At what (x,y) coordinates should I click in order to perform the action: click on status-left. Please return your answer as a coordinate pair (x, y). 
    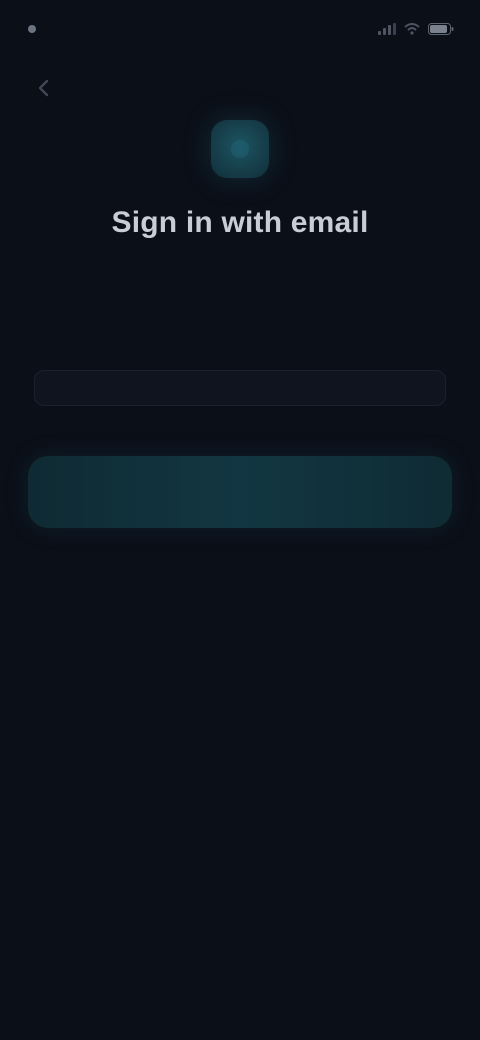
    Looking at the image, I should click on (36, 29).